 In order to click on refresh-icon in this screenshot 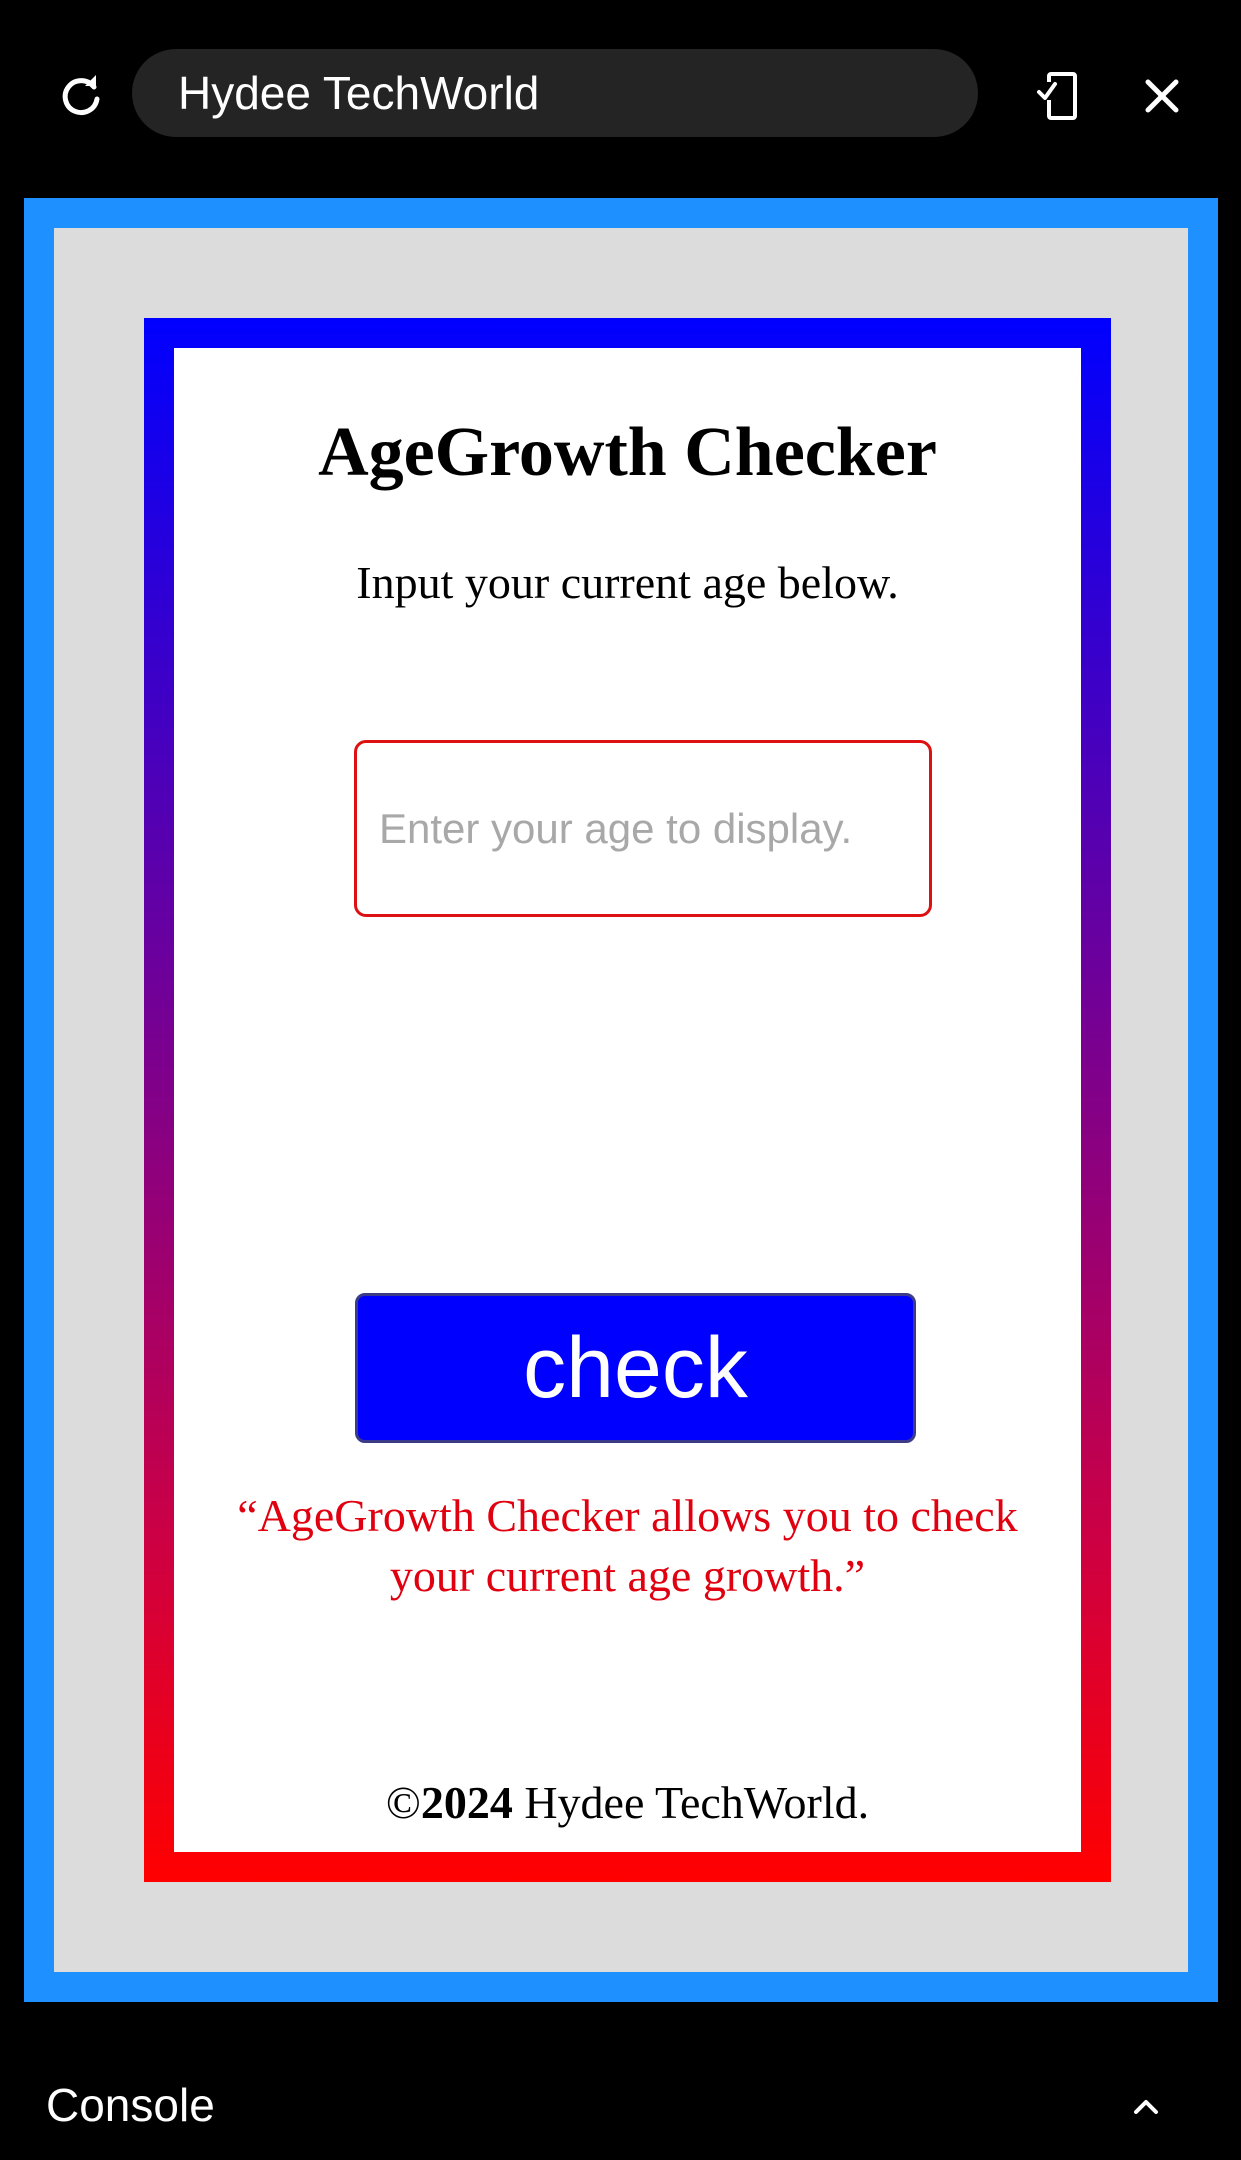, I will do `click(81, 95)`.